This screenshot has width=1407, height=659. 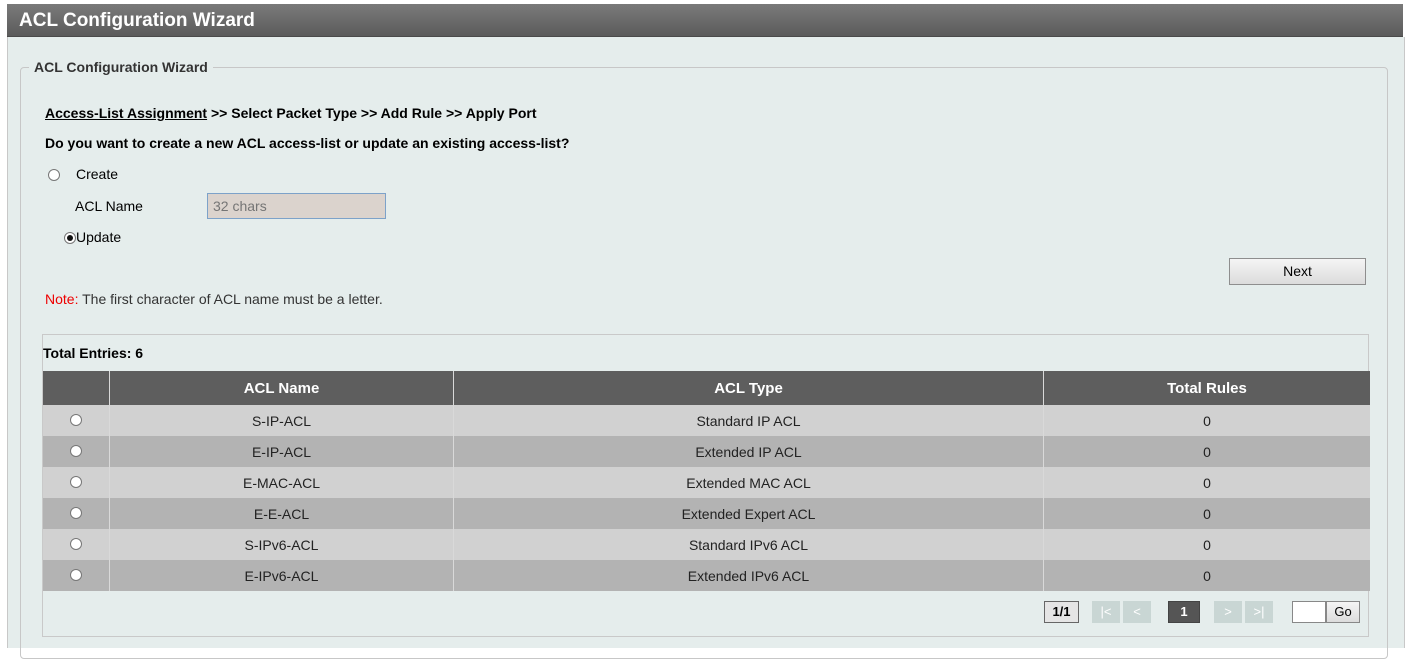 I want to click on acl-name-column-header: ACL Name, so click(x=281, y=388).